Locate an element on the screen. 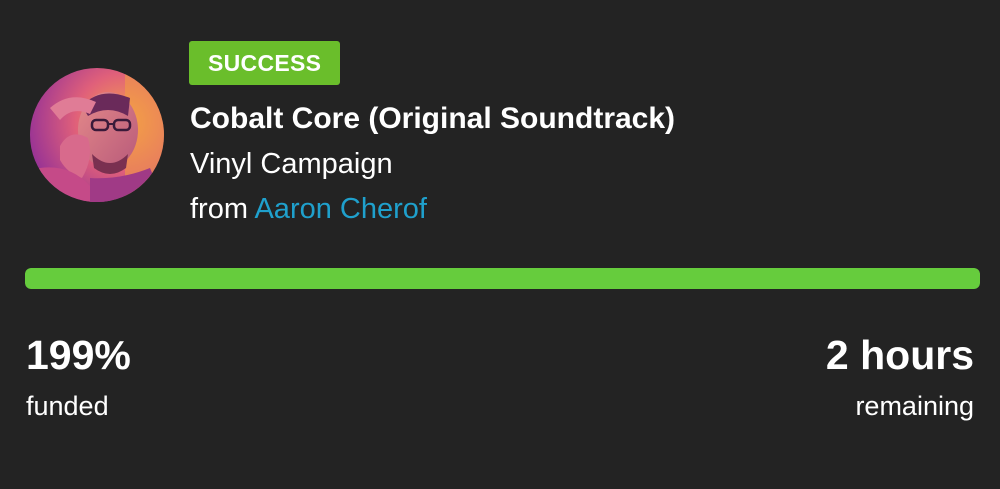  funded-value: 199% is located at coordinates (78, 355).